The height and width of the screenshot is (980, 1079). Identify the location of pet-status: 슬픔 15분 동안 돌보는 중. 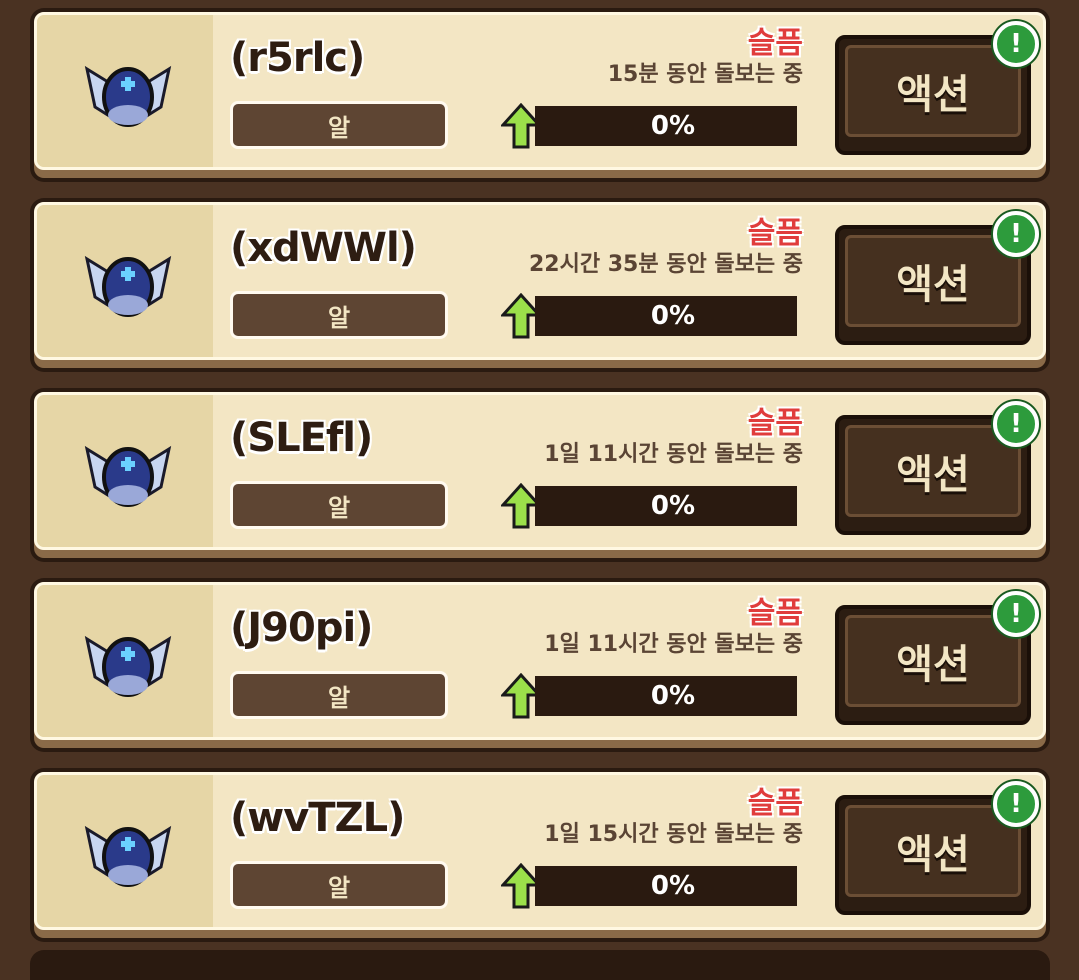
(705, 59).